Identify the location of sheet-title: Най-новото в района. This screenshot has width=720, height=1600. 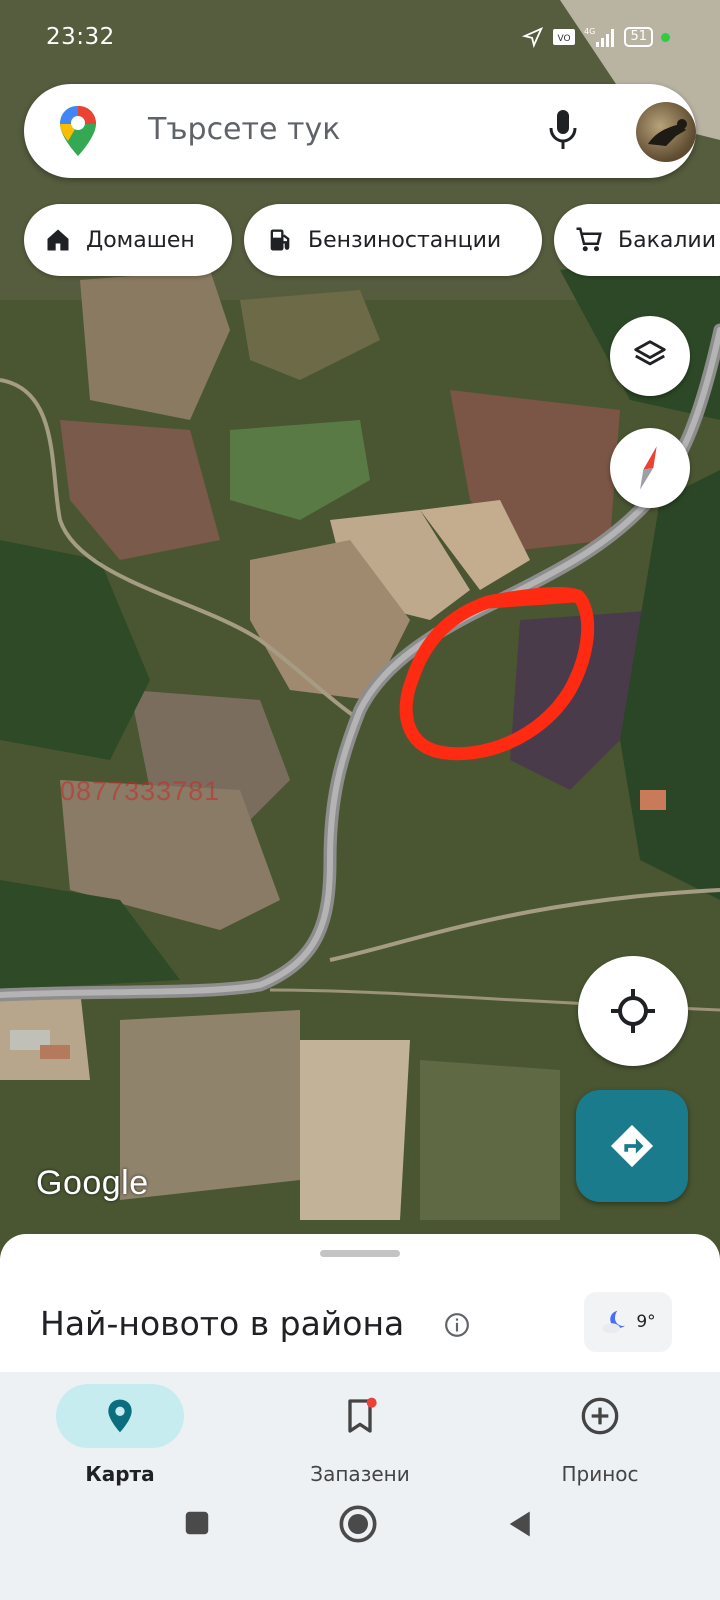
(222, 1323).